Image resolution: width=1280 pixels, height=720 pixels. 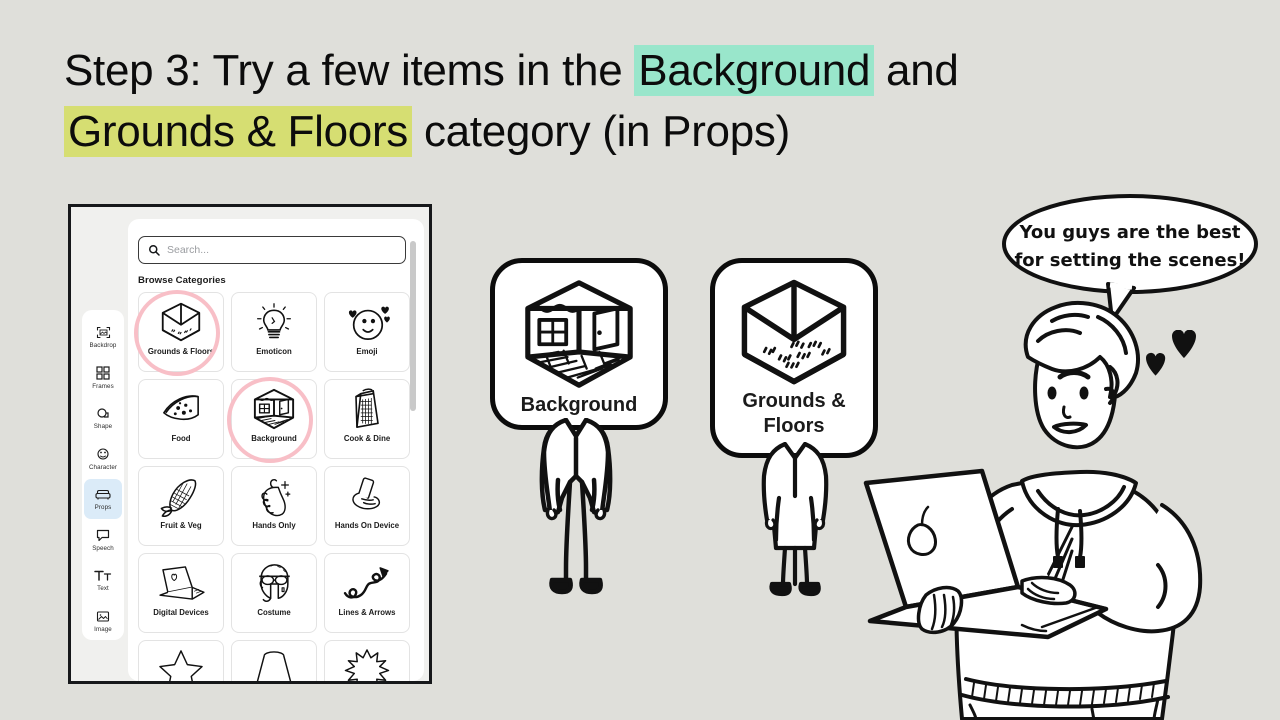 I want to click on category-tile-lines-arrows: Lines & Arrows, so click(x=367, y=593).